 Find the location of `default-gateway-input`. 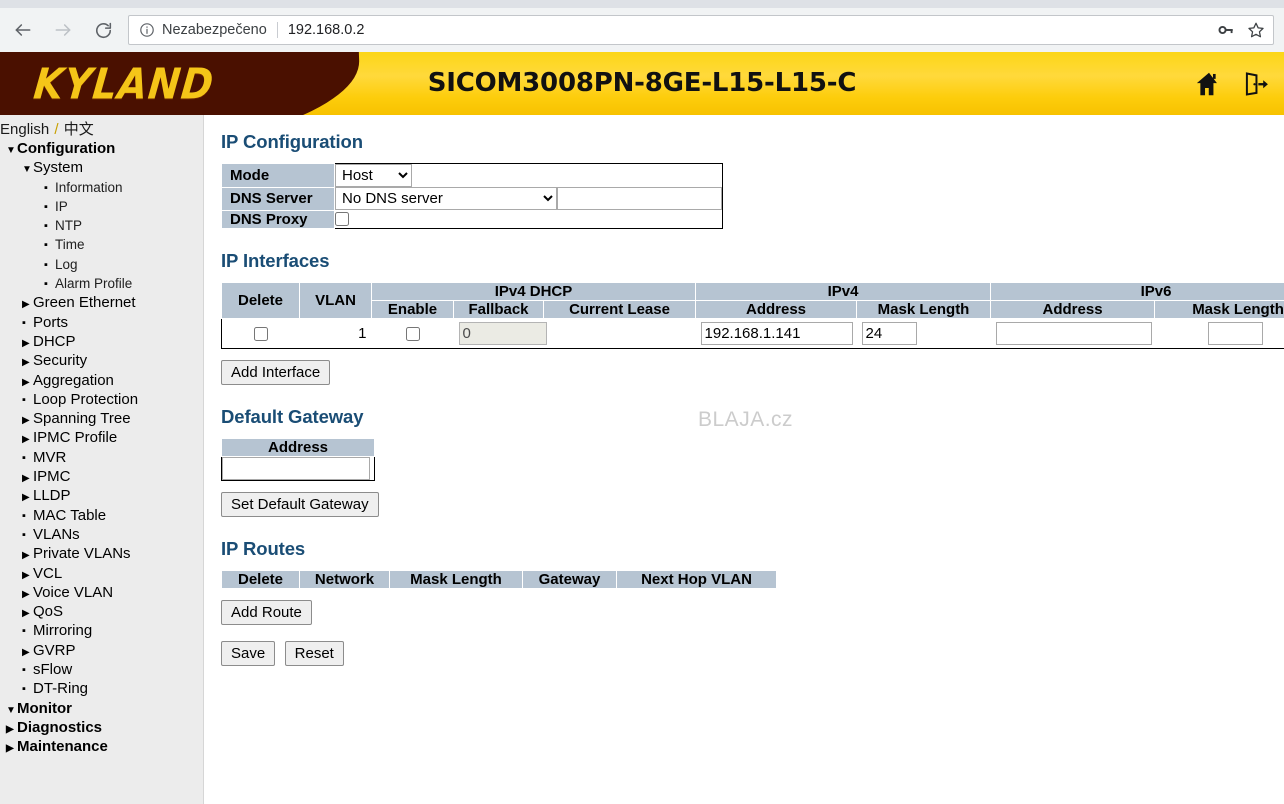

default-gateway-input is located at coordinates (296, 468).